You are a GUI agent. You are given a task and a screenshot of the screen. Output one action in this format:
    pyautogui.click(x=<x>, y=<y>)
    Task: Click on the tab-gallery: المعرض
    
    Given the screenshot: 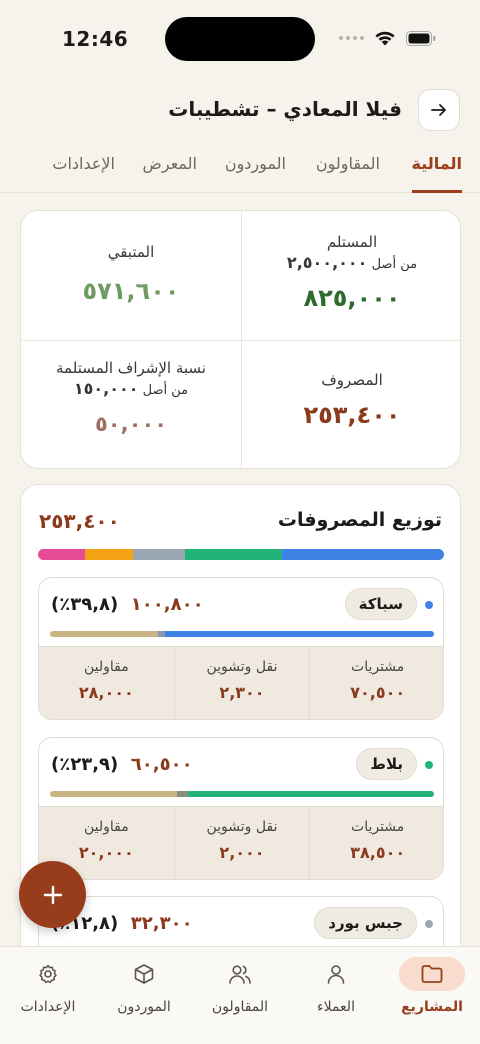 What is the action you would take?
    pyautogui.click(x=170, y=169)
    